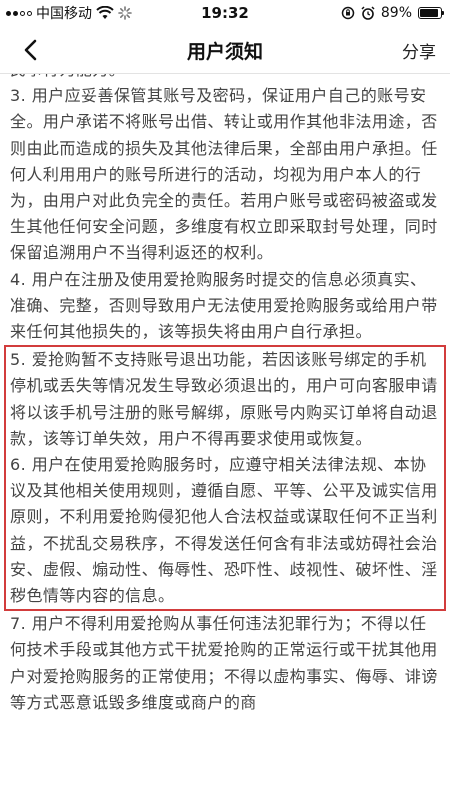  I want to click on chevron-left-icon, so click(30, 50).